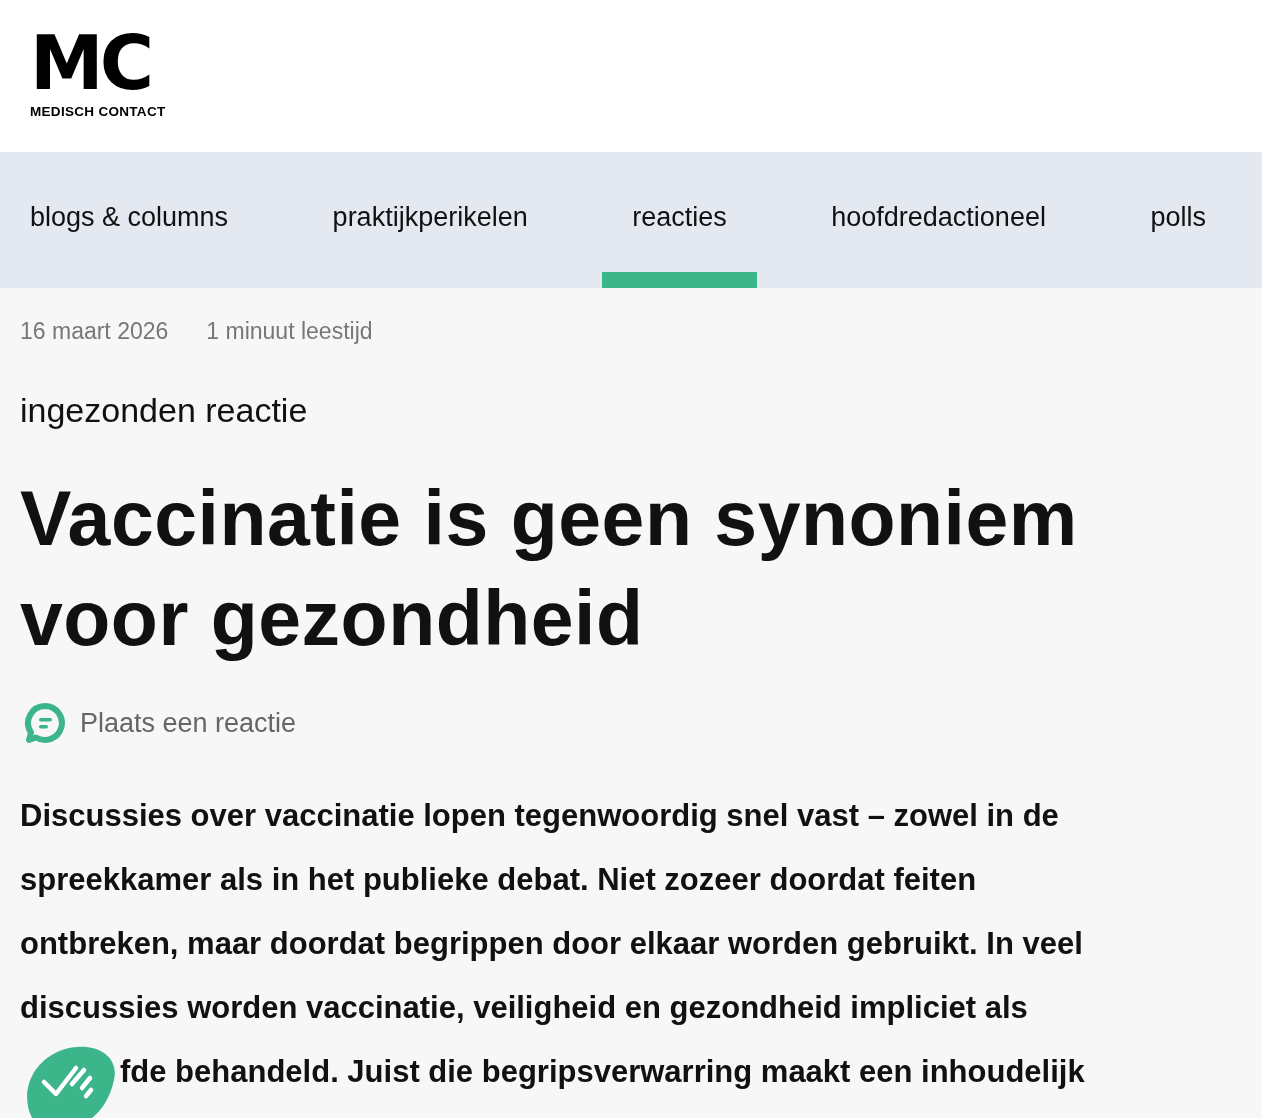  I want to click on nav-tab: reacties, so click(679, 220).